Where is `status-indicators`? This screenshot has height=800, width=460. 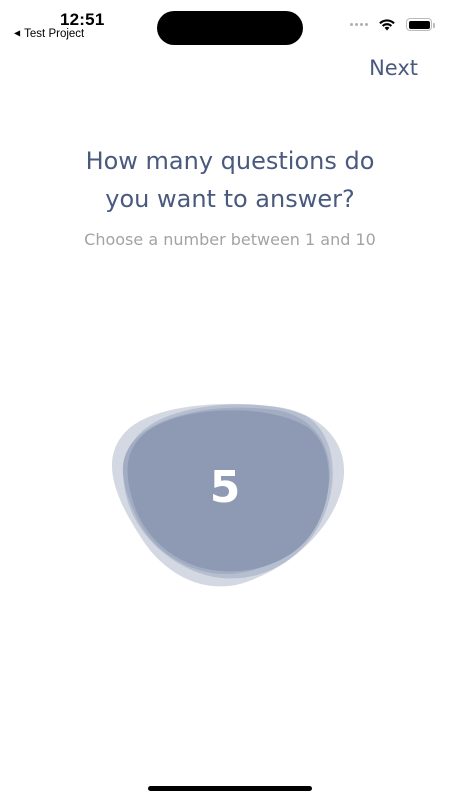
status-indicators is located at coordinates (392, 24).